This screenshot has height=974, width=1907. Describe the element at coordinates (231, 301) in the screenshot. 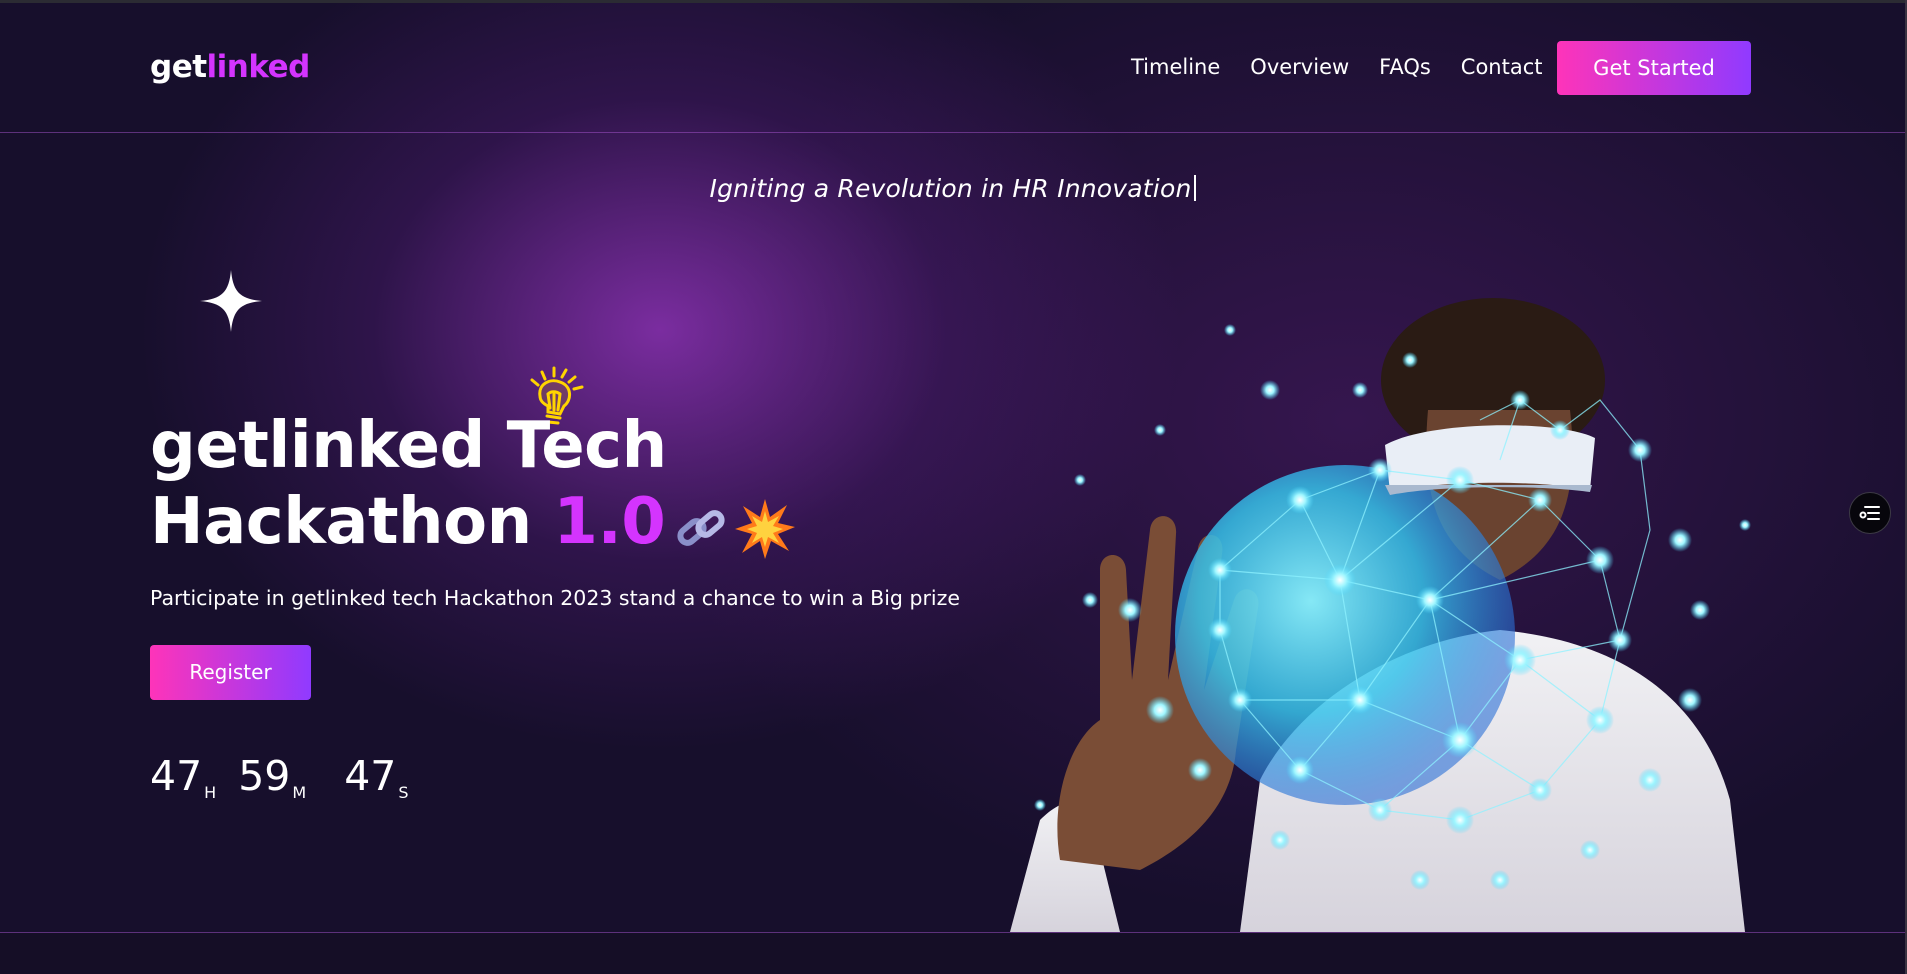

I see `sparkle-star-icon` at that location.